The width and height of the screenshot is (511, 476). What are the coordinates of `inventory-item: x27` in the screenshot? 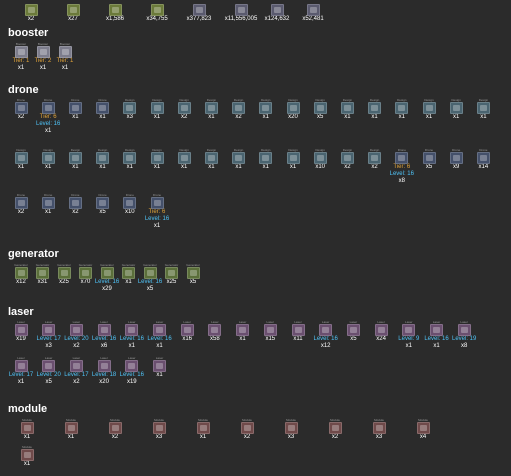 It's located at (73, 13).